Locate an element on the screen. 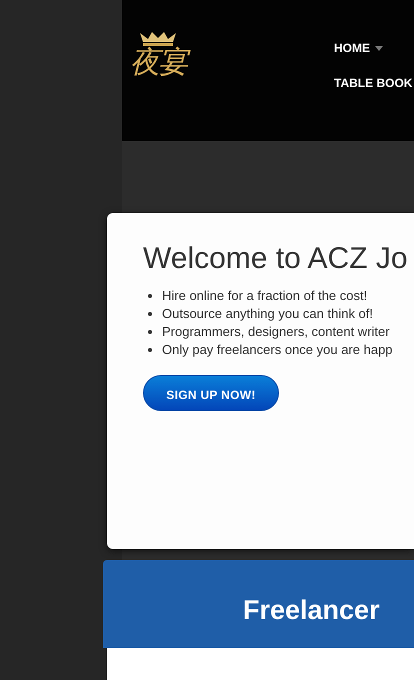 This screenshot has width=414, height=680. feature-text: Programmers, designers, content writer is located at coordinates (276, 332).